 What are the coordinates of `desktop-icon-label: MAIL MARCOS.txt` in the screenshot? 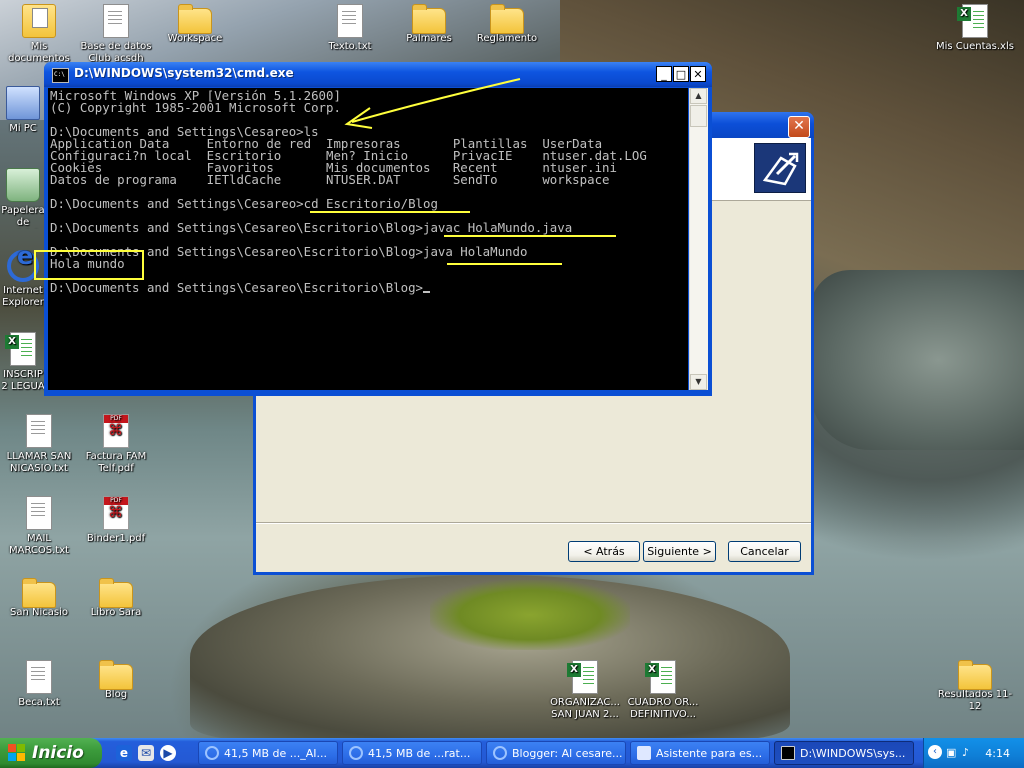 It's located at (39, 544).